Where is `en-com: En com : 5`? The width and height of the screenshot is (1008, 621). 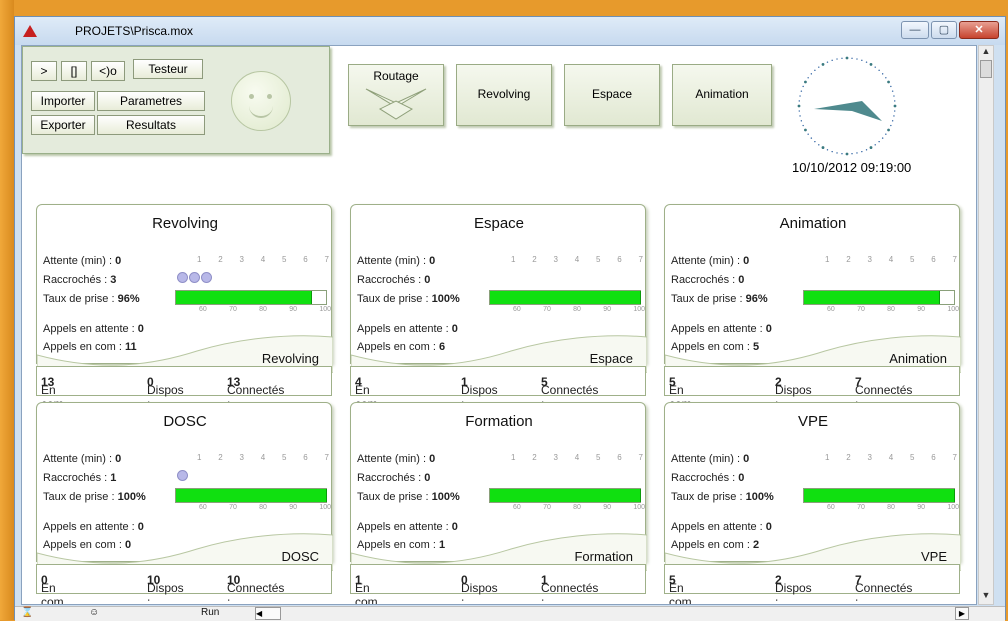
en-com: En com : 5 is located at coordinates (680, 588).